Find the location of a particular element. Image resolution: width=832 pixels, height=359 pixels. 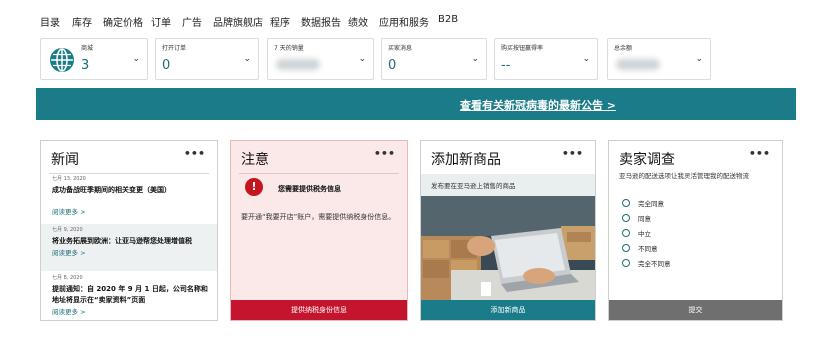

metric-7day-sales: 7 天的销量 ⌄ is located at coordinates (320, 59).